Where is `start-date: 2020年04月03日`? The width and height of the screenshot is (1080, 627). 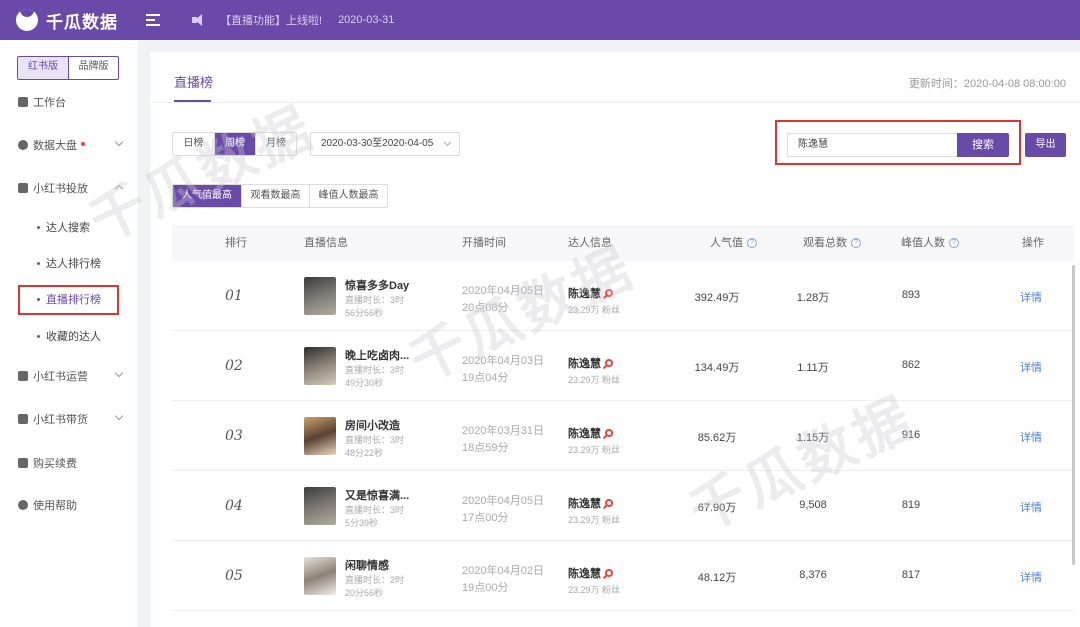
start-date: 2020年04月03日 is located at coordinates (503, 361).